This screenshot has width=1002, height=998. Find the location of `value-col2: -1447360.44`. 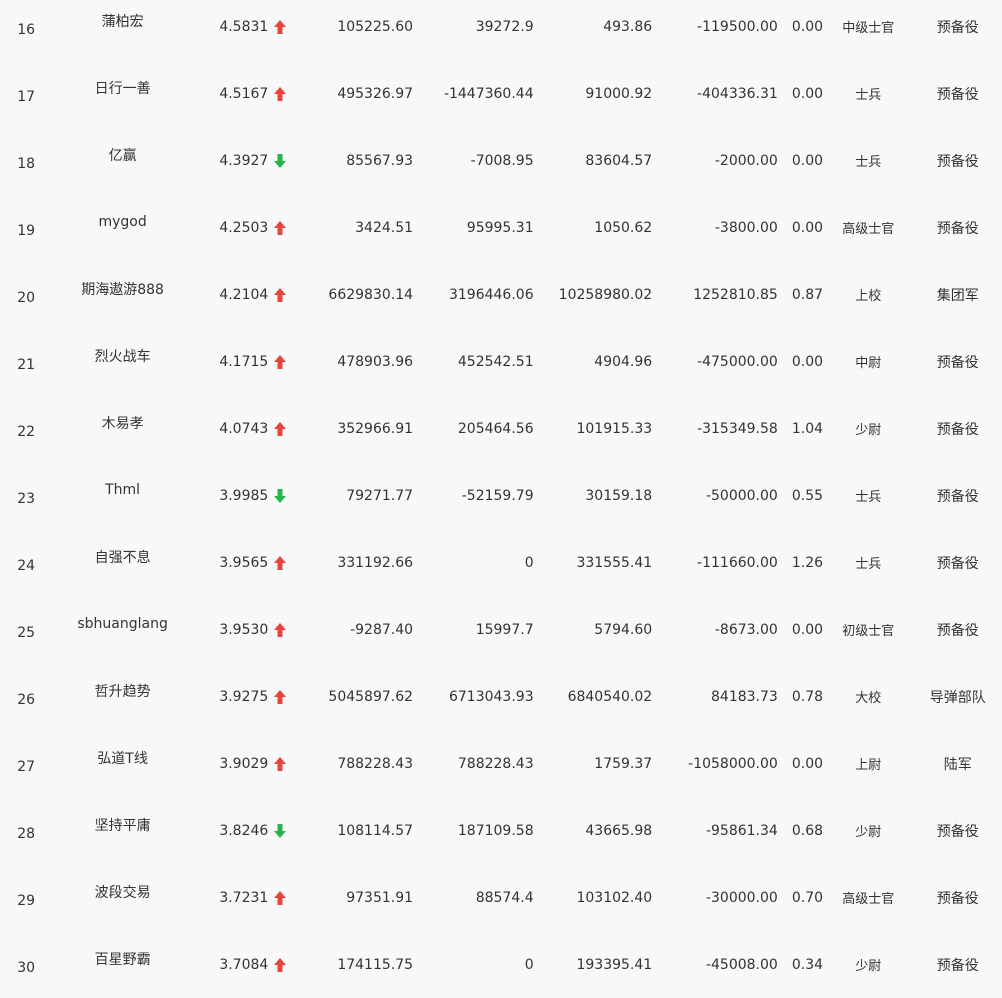

value-col2: -1447360.44 is located at coordinates (488, 93).